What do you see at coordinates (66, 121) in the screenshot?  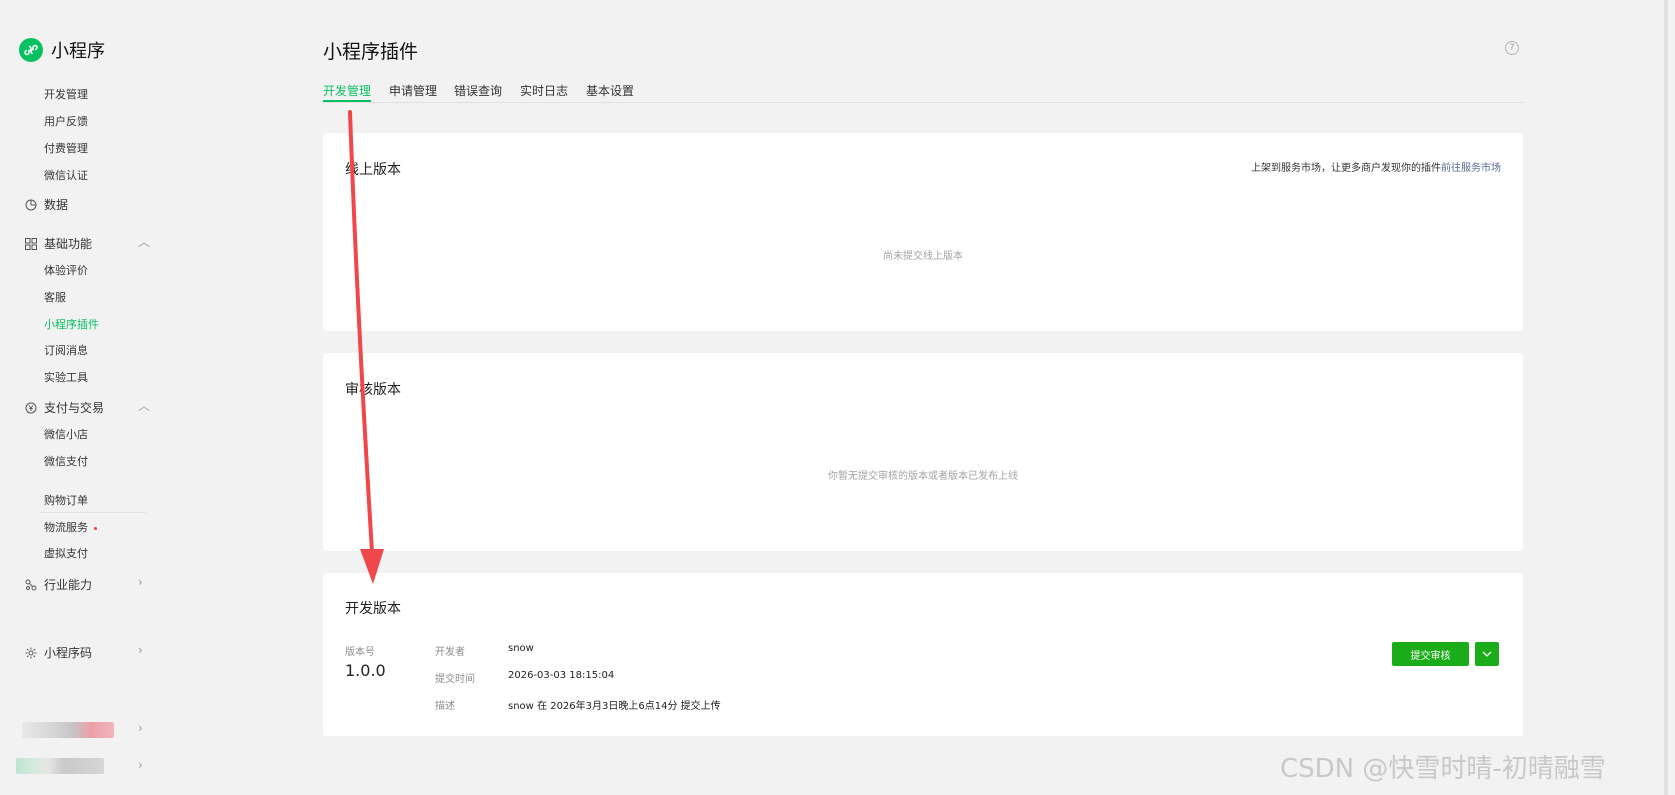 I see `sidebar-item-feedback: 用户反馈` at bounding box center [66, 121].